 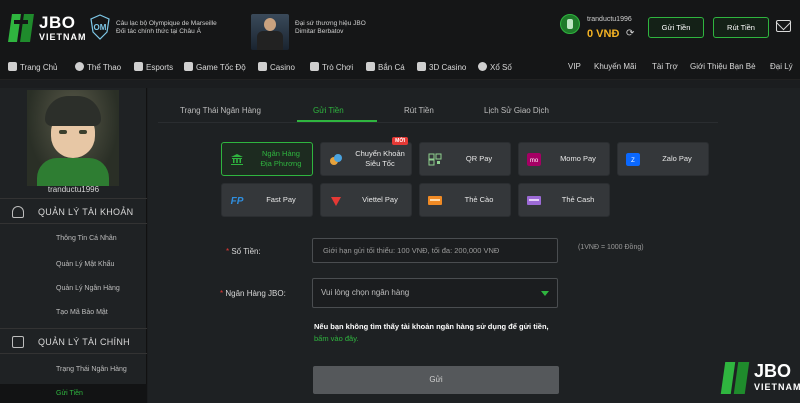 I want to click on logo-text: JBO, so click(x=57, y=22).